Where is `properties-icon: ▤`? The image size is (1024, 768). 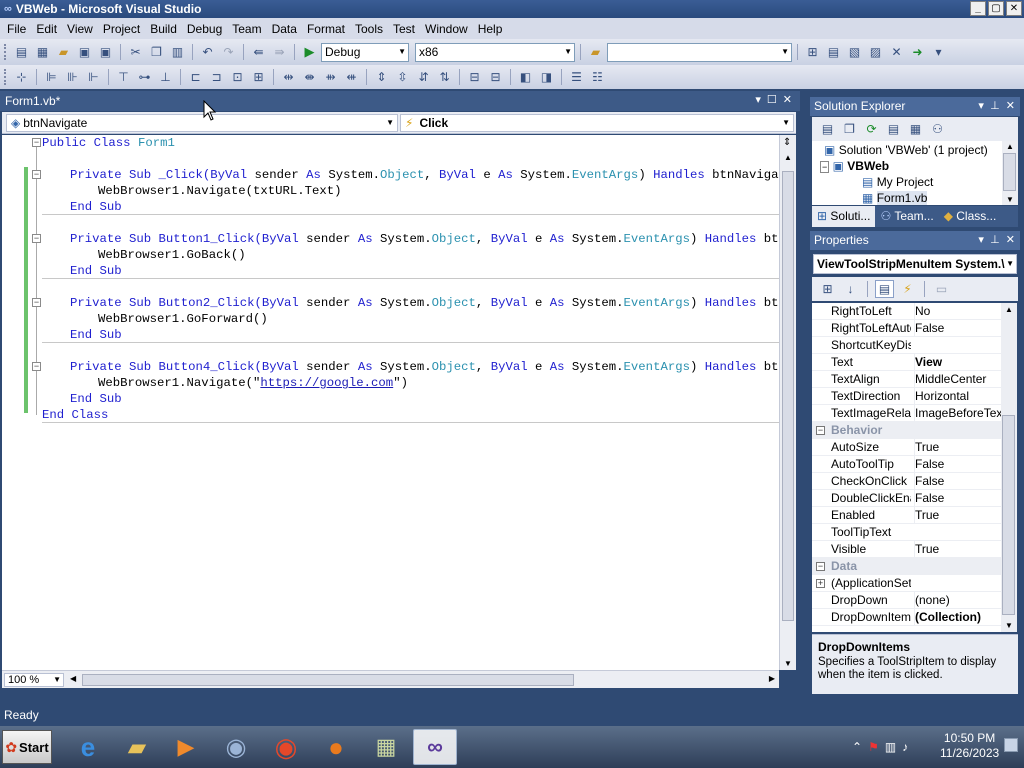
properties-icon: ▤ is located at coordinates (827, 129).